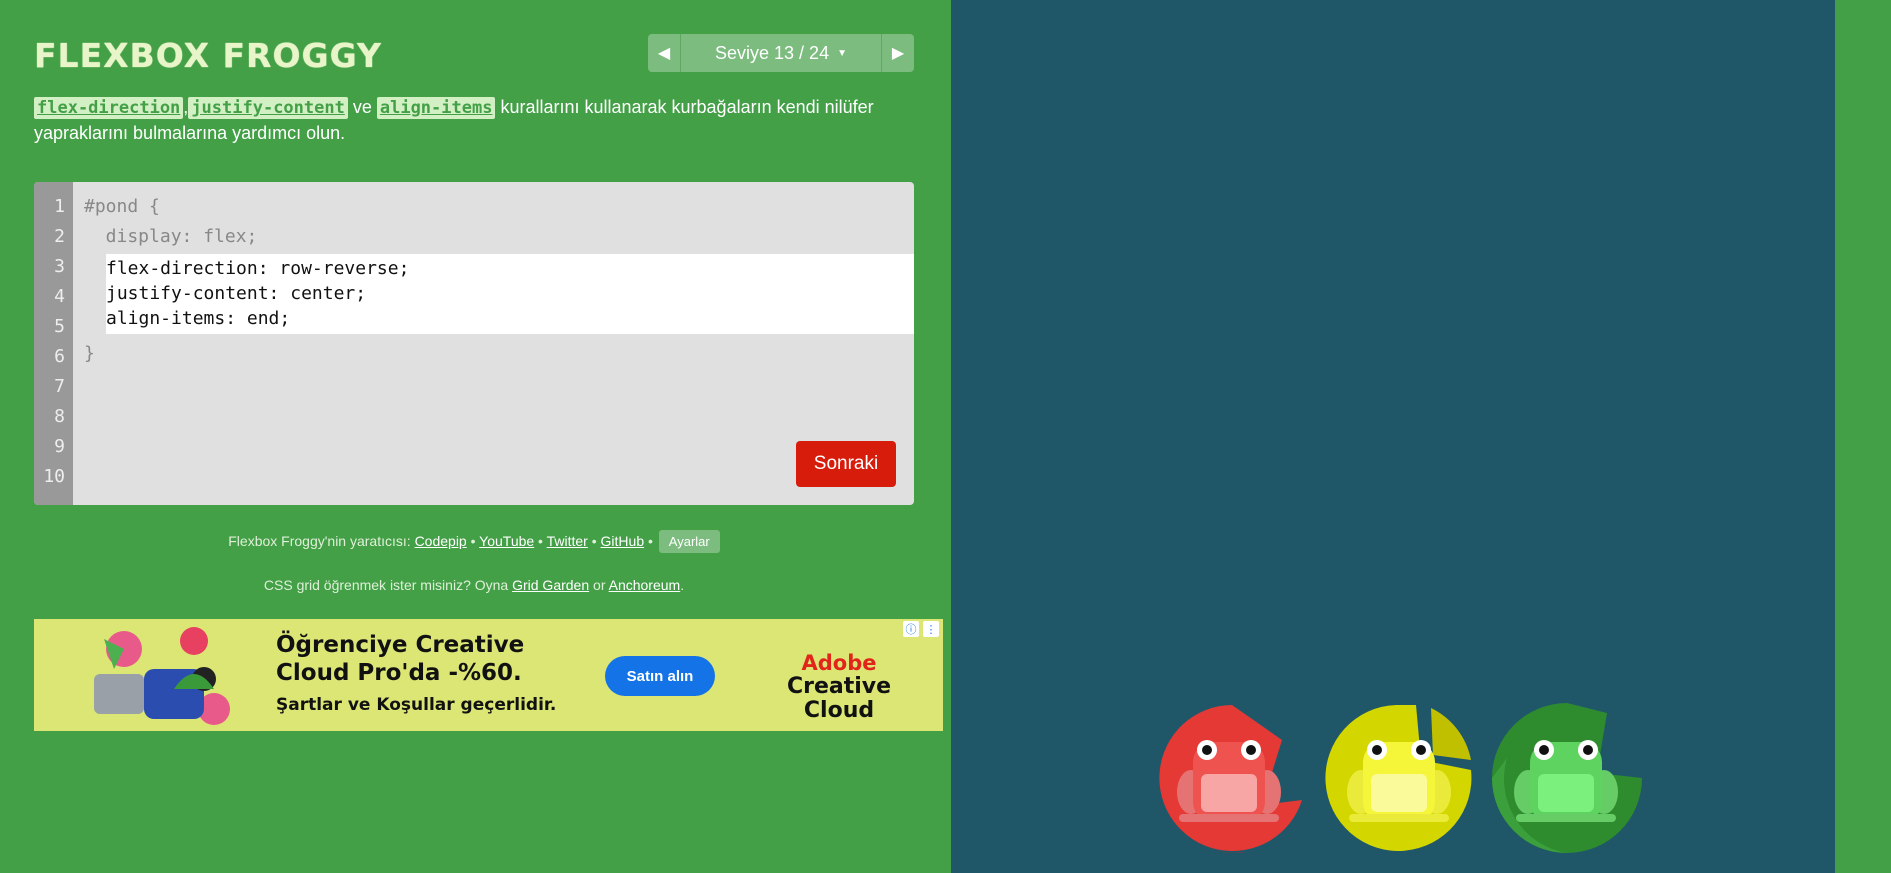 This screenshot has height=873, width=1891. Describe the element at coordinates (362, 107) in the screenshot. I see `separator: ve` at that location.